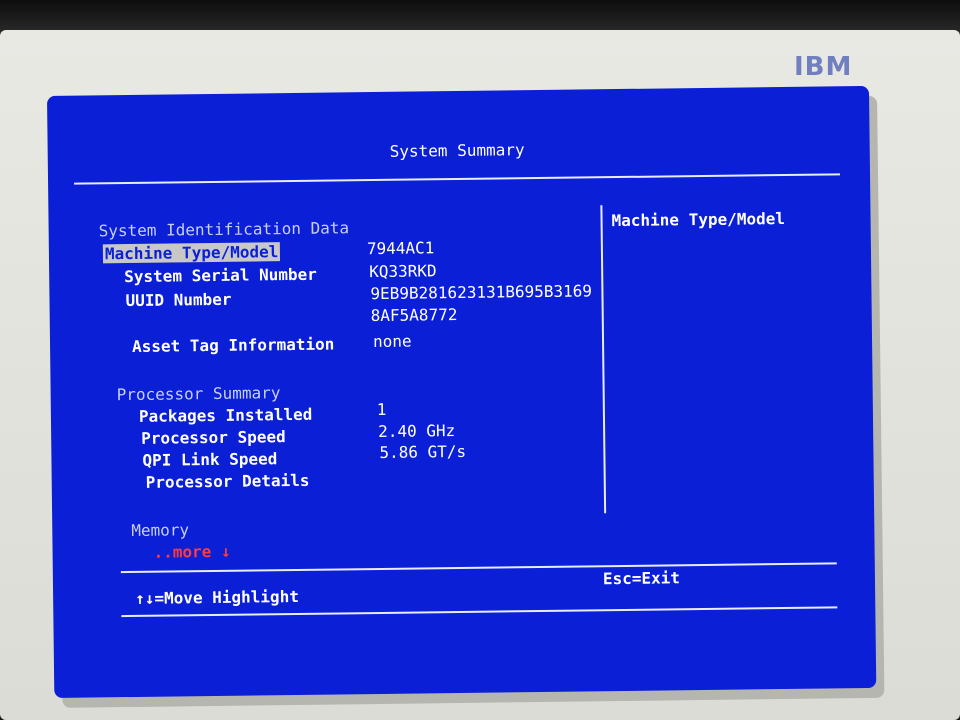 The width and height of the screenshot is (960, 720). Describe the element at coordinates (603, 359) in the screenshot. I see `panel-divider` at that location.